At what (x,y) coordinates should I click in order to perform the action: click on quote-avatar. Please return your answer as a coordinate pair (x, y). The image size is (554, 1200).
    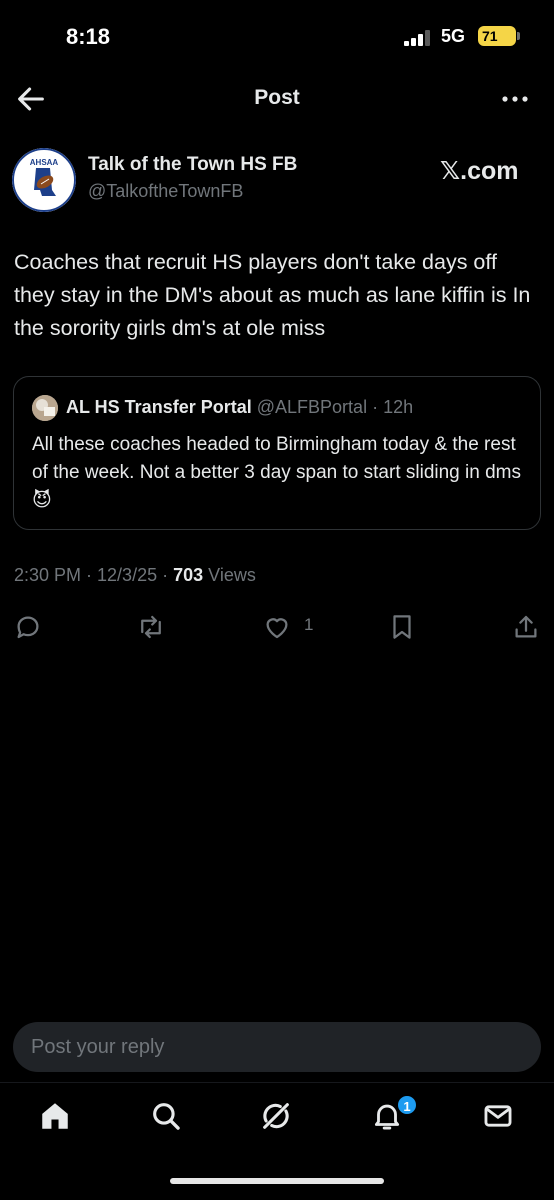
    Looking at the image, I should click on (45, 408).